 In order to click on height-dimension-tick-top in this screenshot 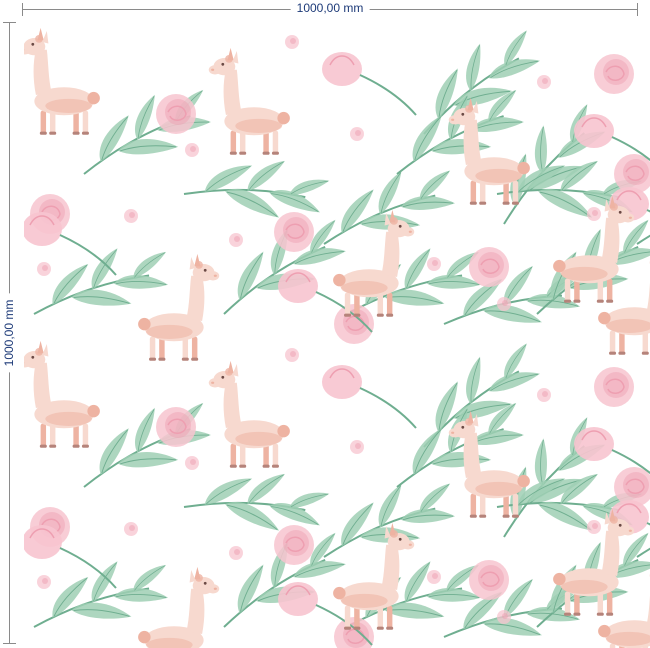, I will do `click(9, 22)`.